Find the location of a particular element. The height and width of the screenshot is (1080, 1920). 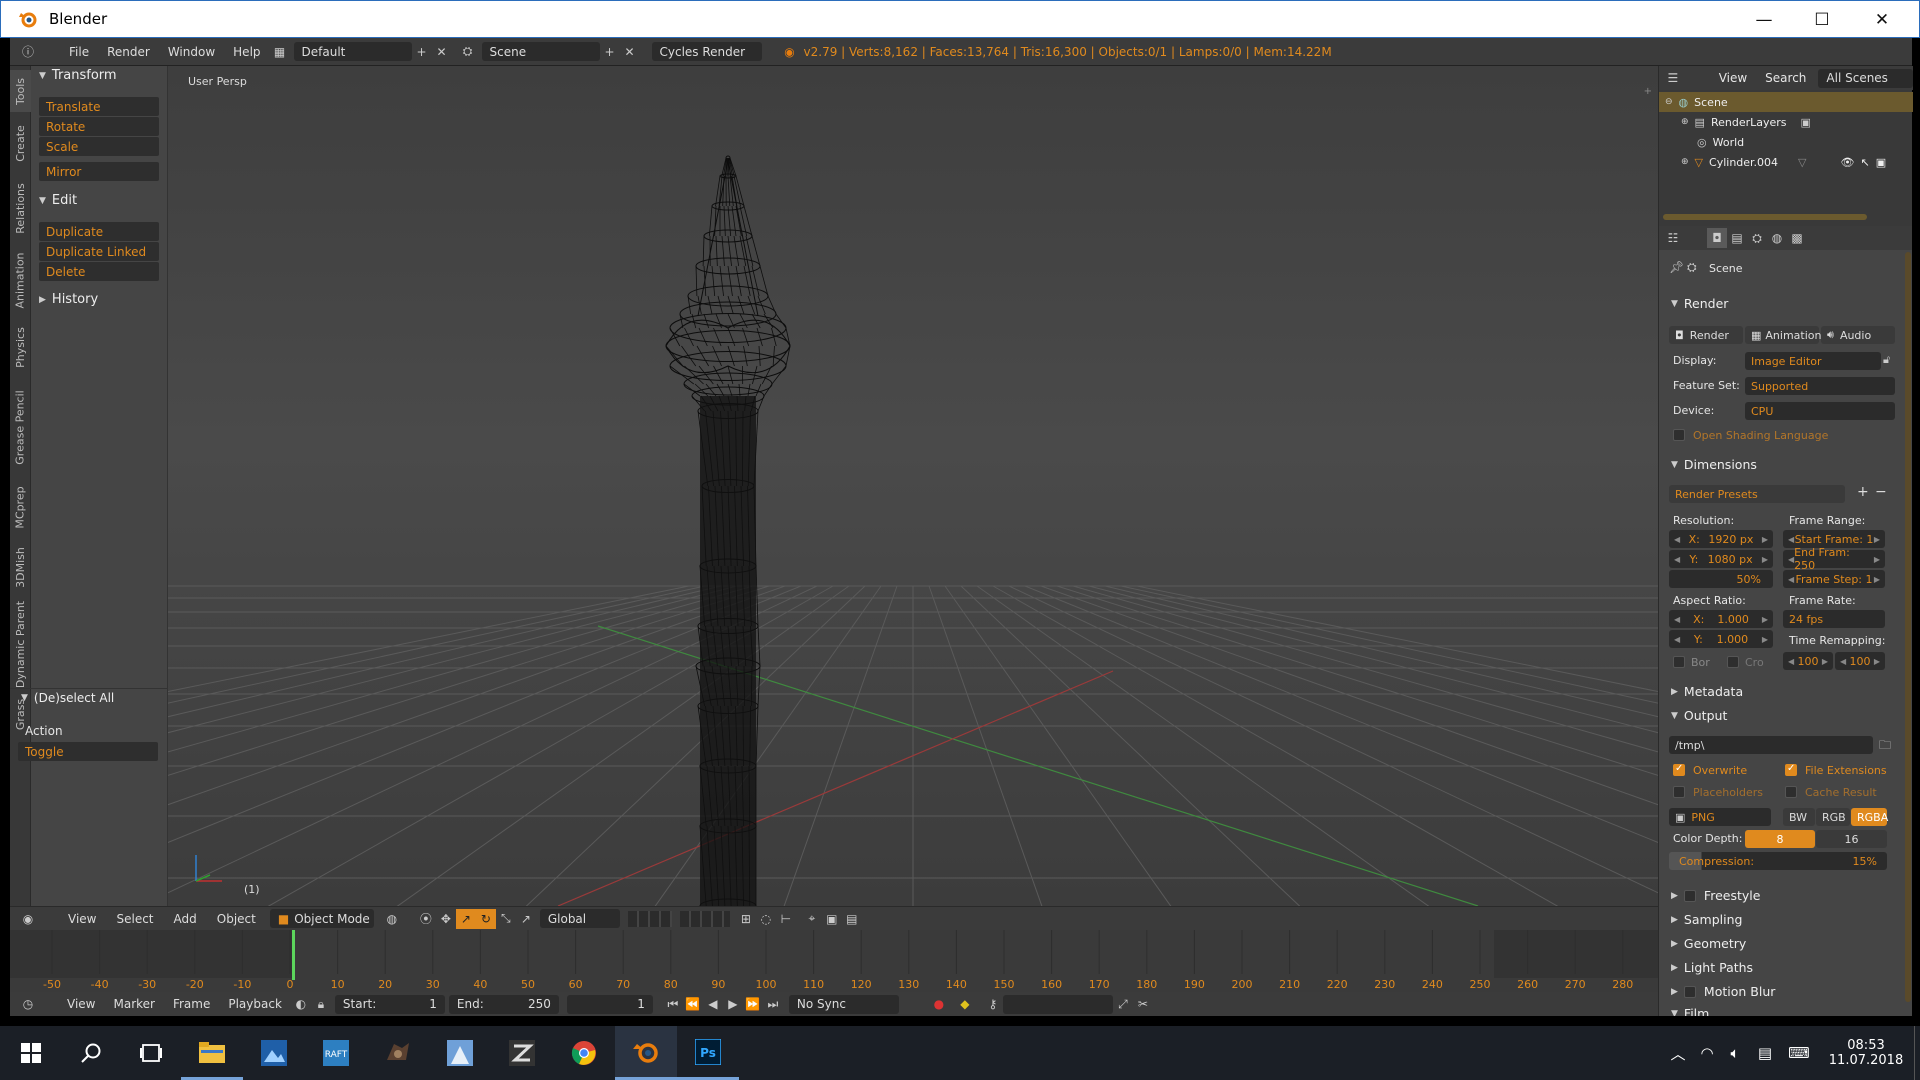

snap-element-icon: ⊢ is located at coordinates (786, 919).